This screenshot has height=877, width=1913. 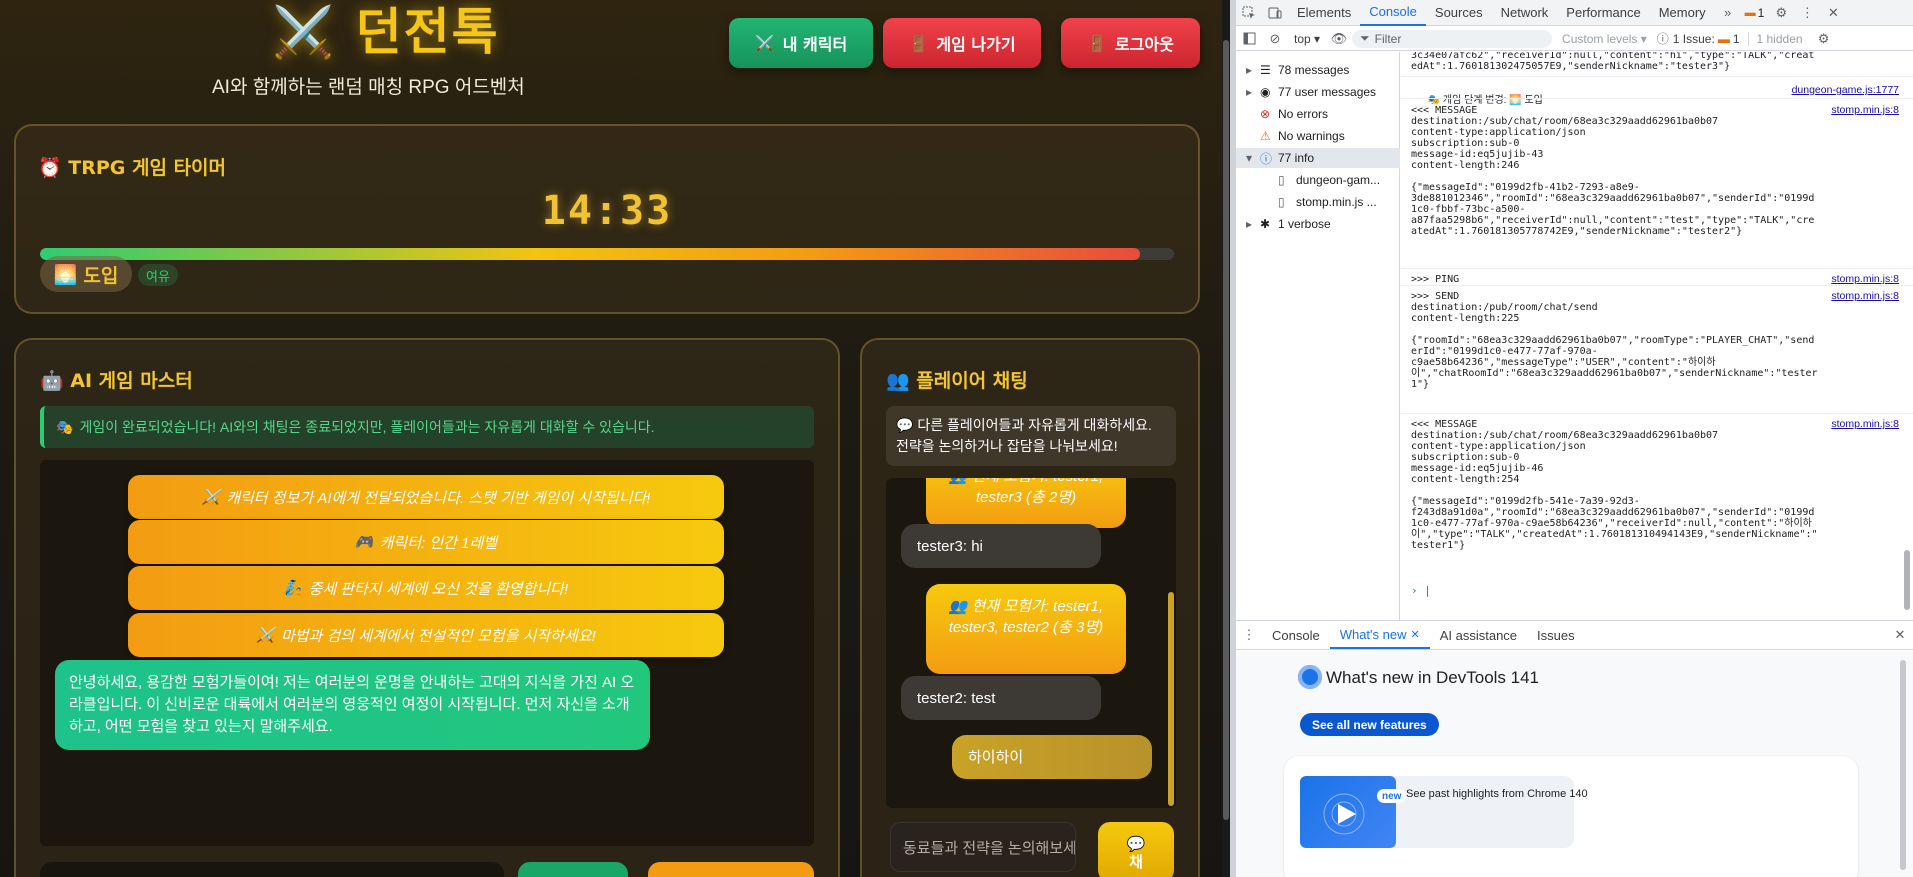 What do you see at coordinates (731, 869) in the screenshot?
I see `gm-send-button` at bounding box center [731, 869].